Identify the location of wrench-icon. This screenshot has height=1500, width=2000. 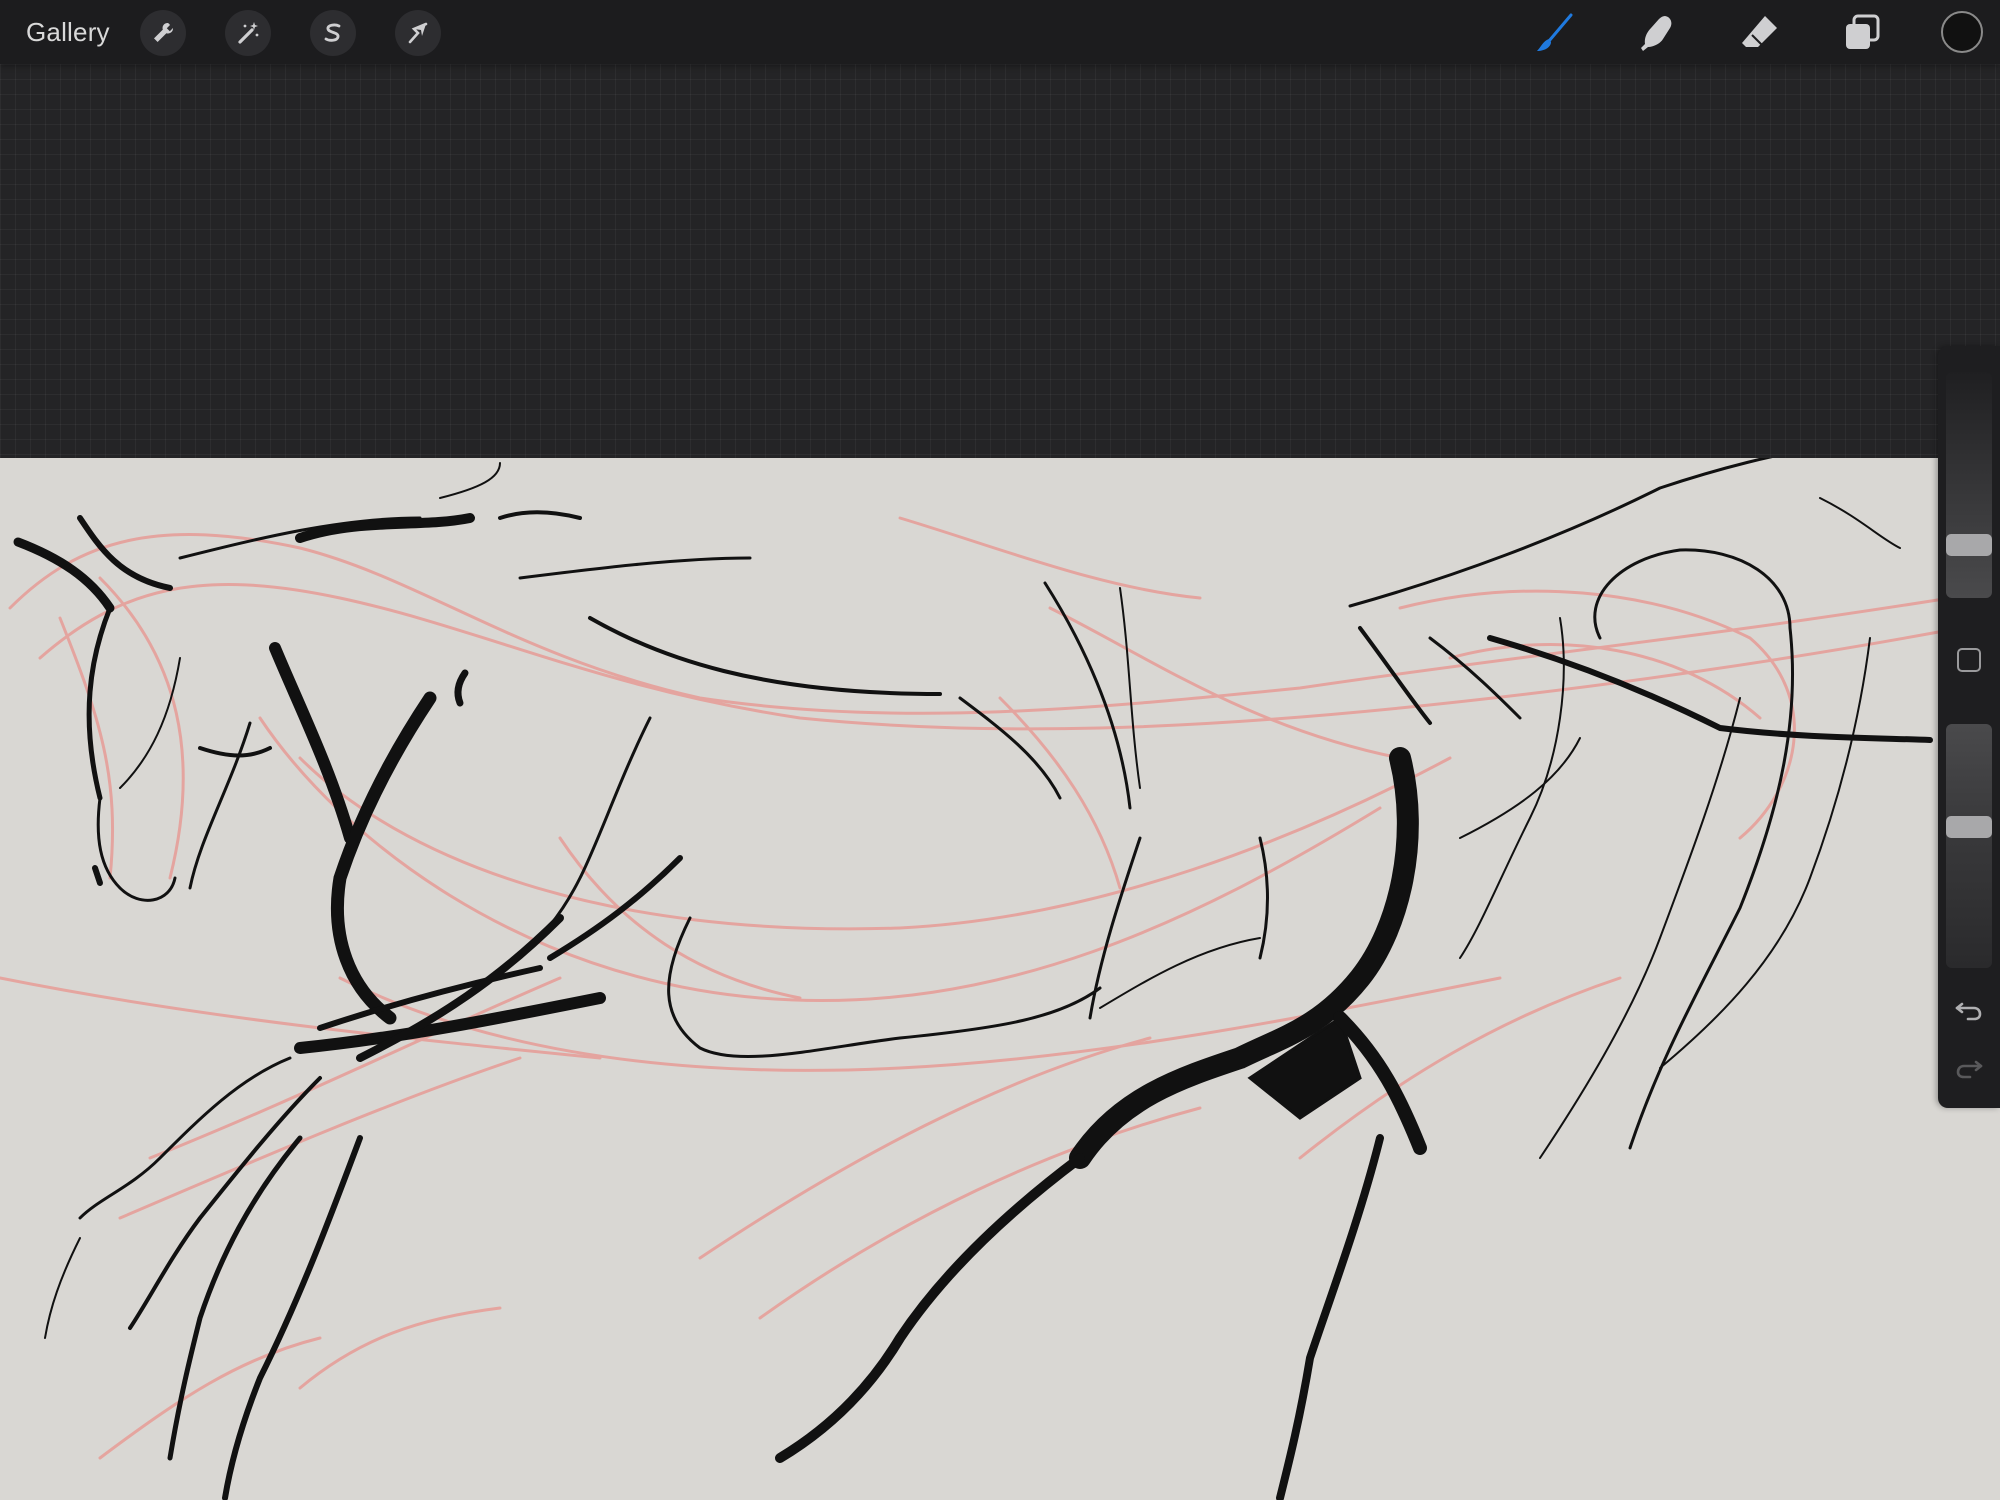
(164, 32).